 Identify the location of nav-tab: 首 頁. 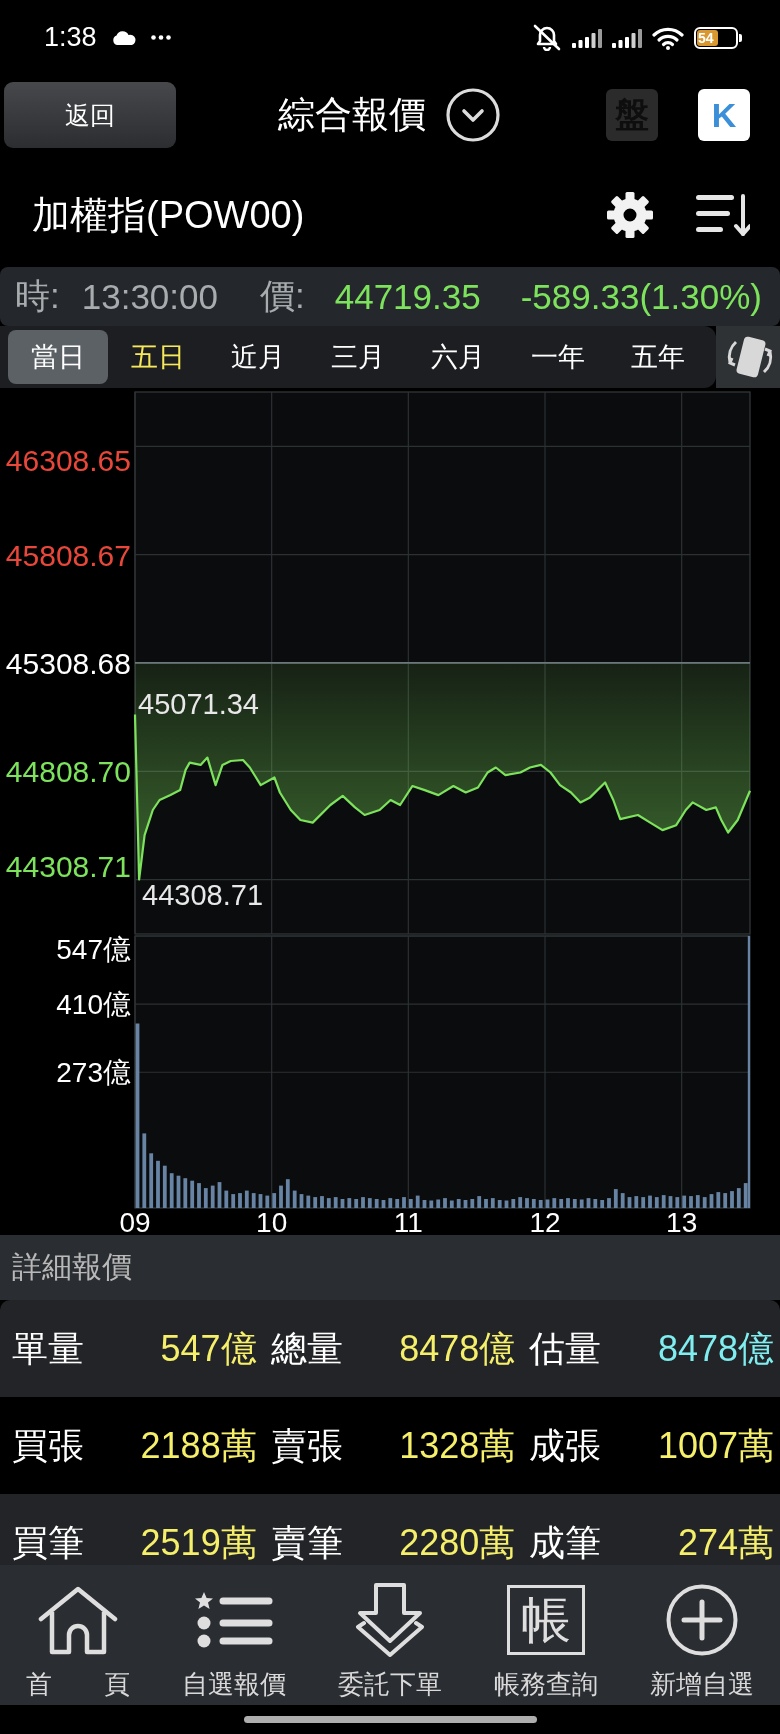
(78, 1635).